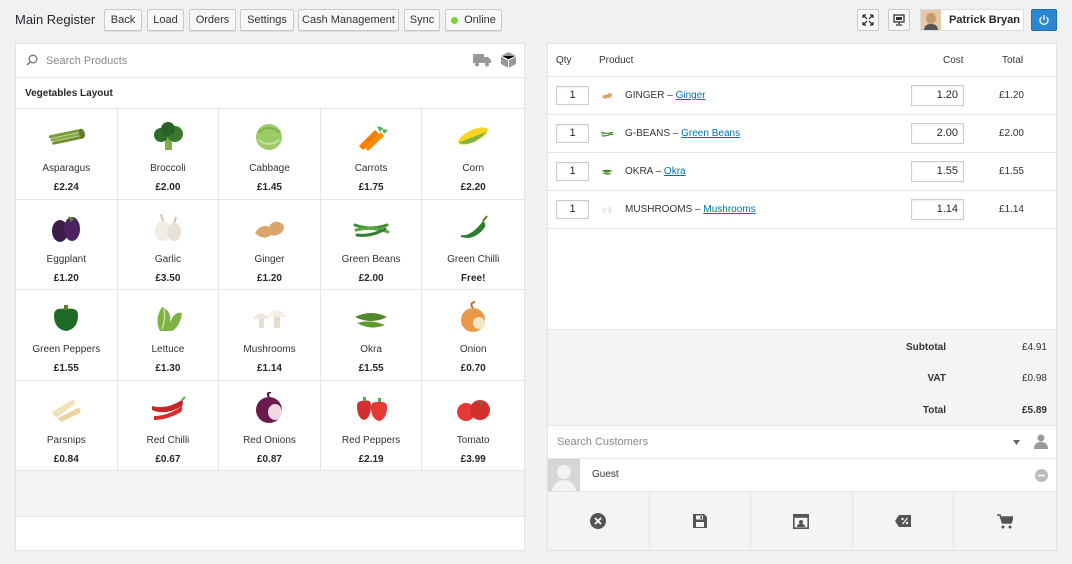 The height and width of the screenshot is (564, 1072). I want to click on product-tile: Parsnips £0.84, so click(67, 425).